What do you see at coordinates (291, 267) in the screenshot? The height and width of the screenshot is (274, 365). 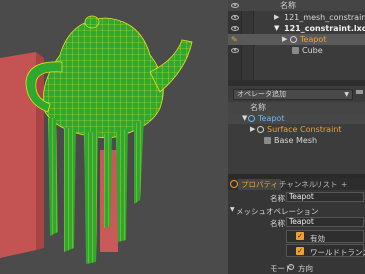 I see `mode-radio` at bounding box center [291, 267].